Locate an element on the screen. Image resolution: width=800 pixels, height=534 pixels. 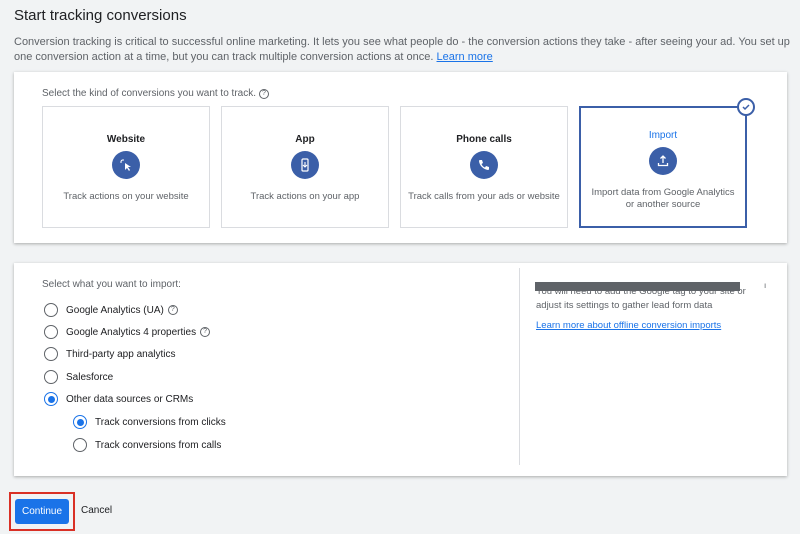
cursor-click-icon is located at coordinates (126, 165).